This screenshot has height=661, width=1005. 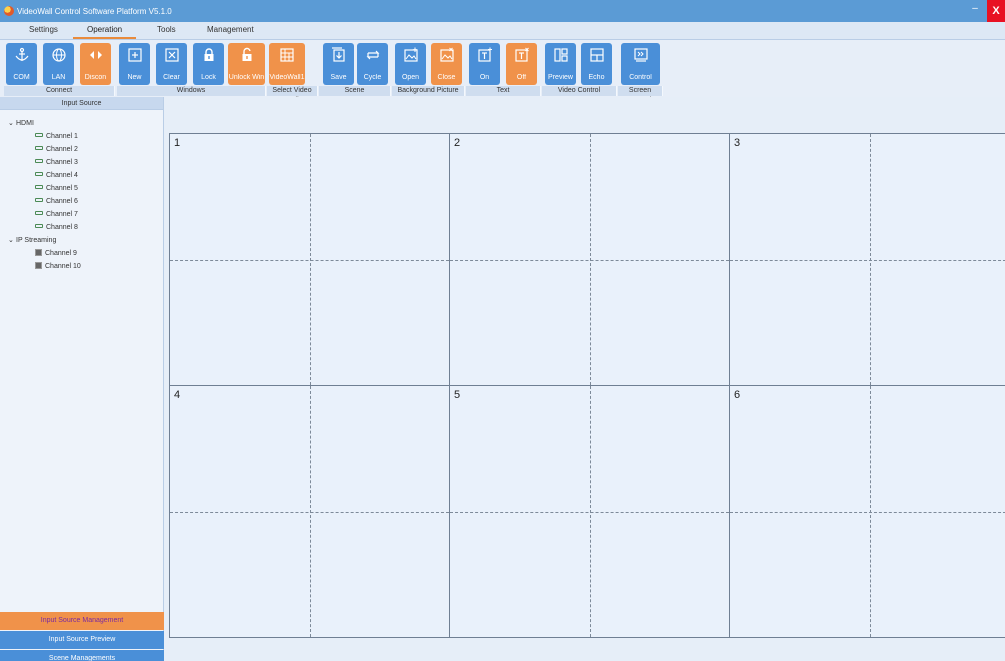 What do you see at coordinates (975, 10) in the screenshot?
I see `minimize-button: –` at bounding box center [975, 10].